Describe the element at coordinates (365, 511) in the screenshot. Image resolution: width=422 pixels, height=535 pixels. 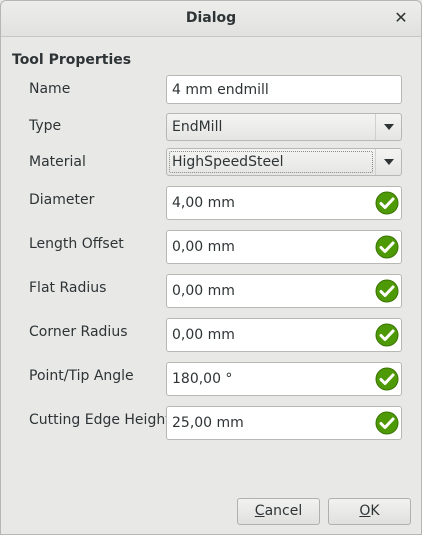
I see `ok-mnemonic: O` at that location.